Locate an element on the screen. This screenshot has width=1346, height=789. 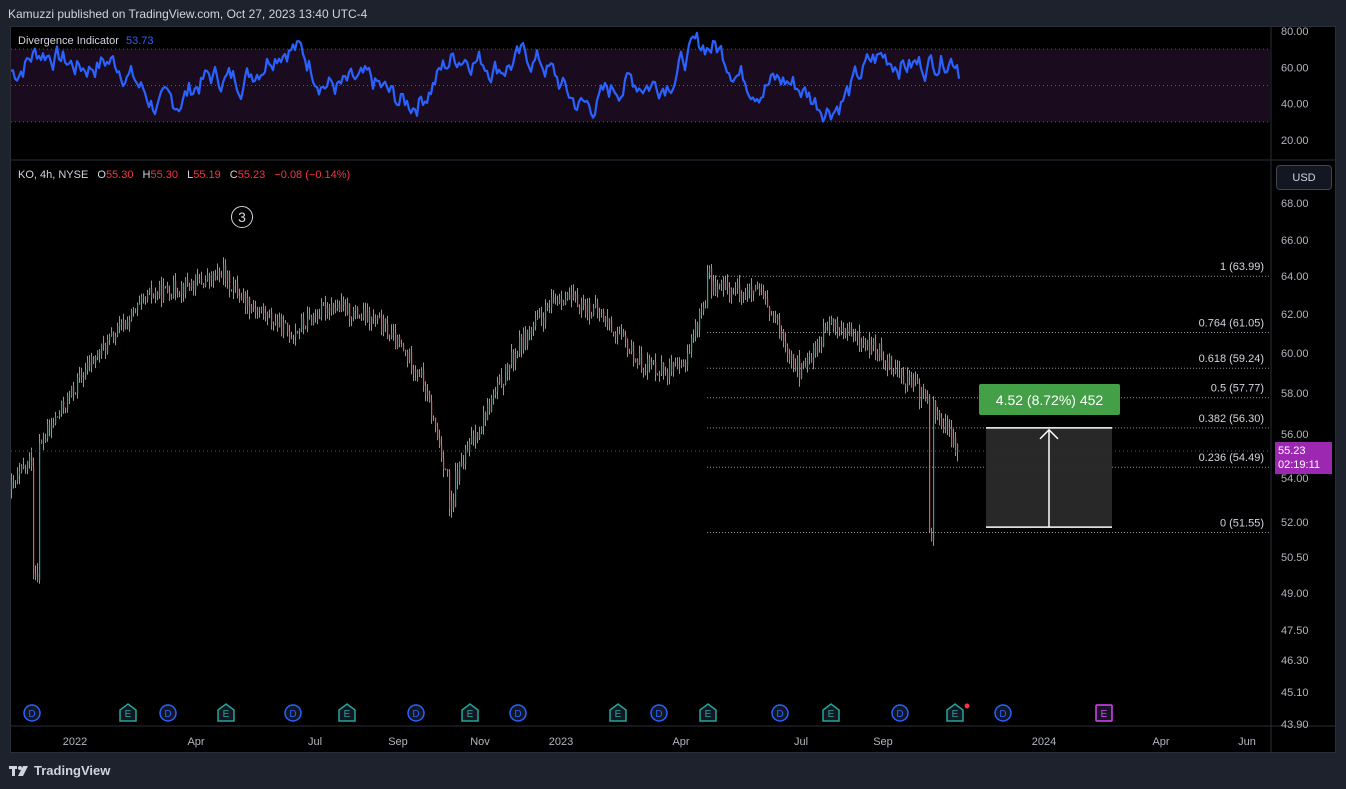
open-value: 55.30 is located at coordinates (119, 175).